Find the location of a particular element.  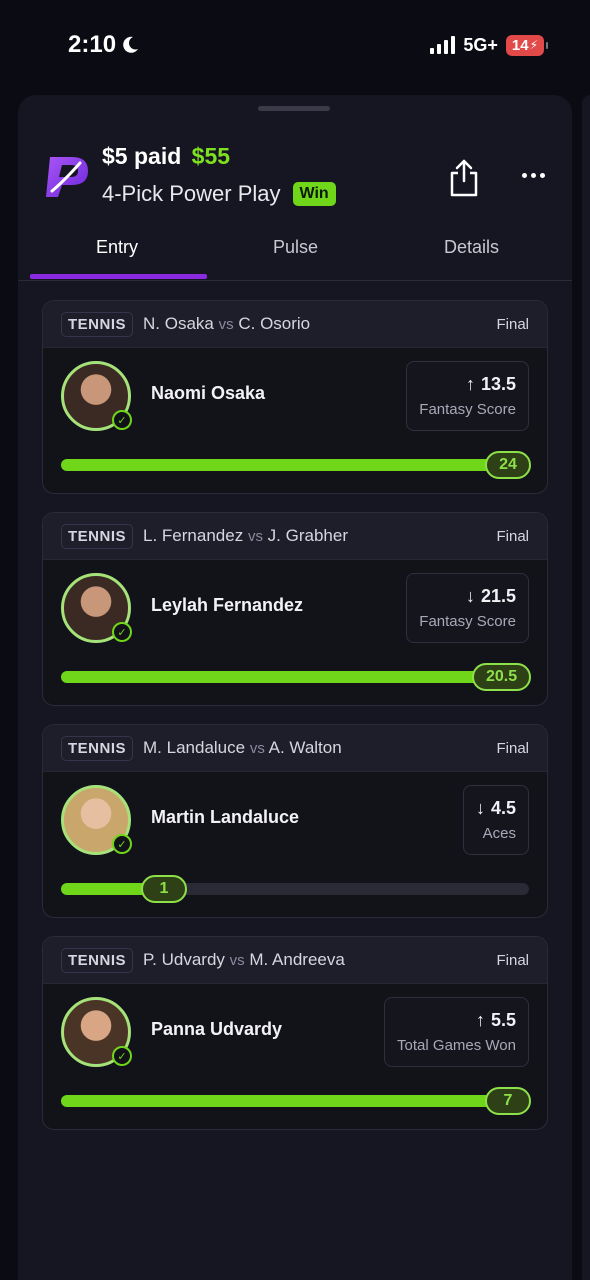

projection-line: ↓ 21.5 is located at coordinates (467, 596).